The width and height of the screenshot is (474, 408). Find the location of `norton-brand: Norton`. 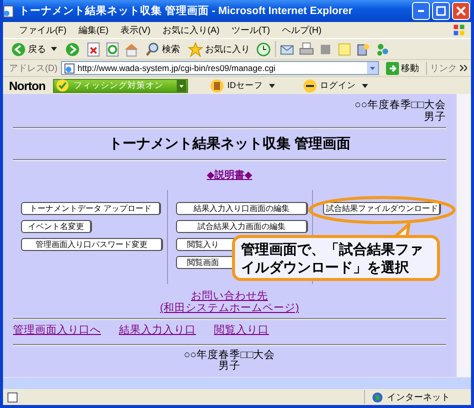

norton-brand: Norton is located at coordinates (27, 85).